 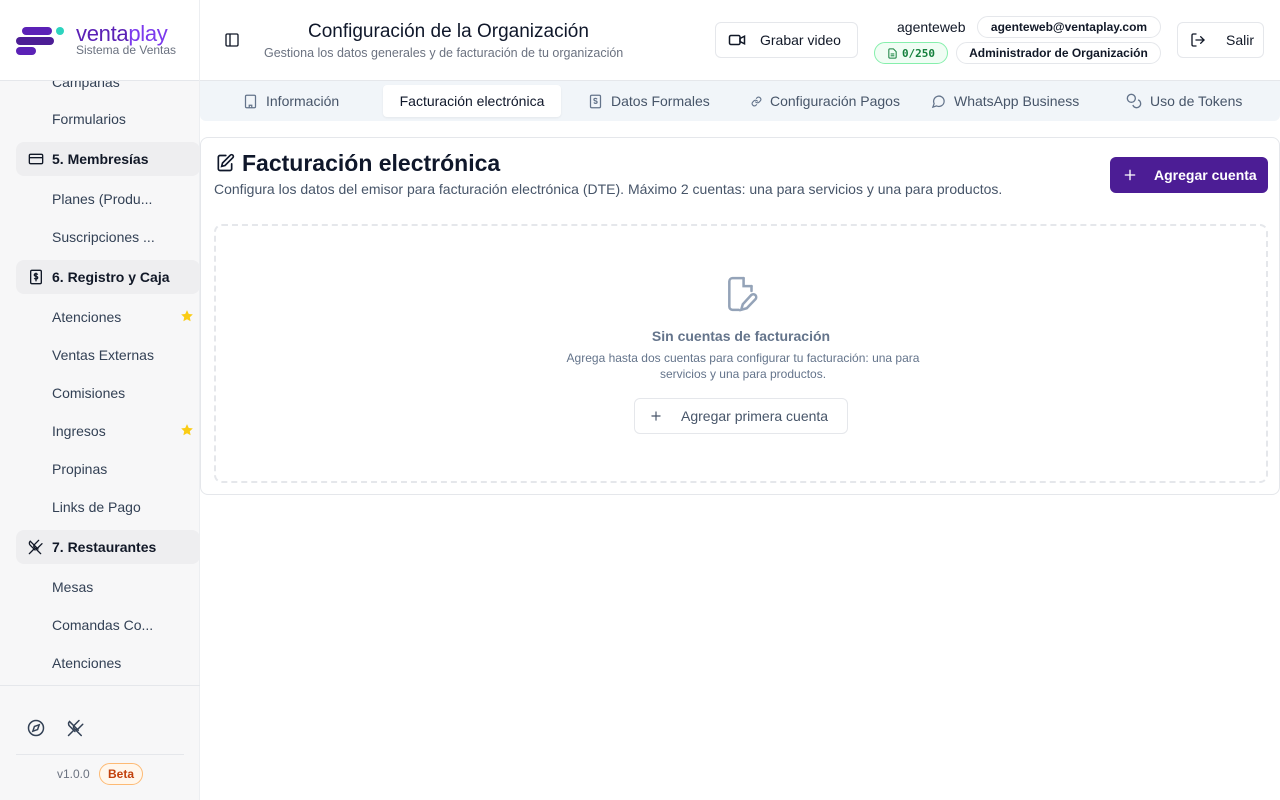 I want to click on empty-state-title: Sin cuentas de facturación, so click(x=741, y=336).